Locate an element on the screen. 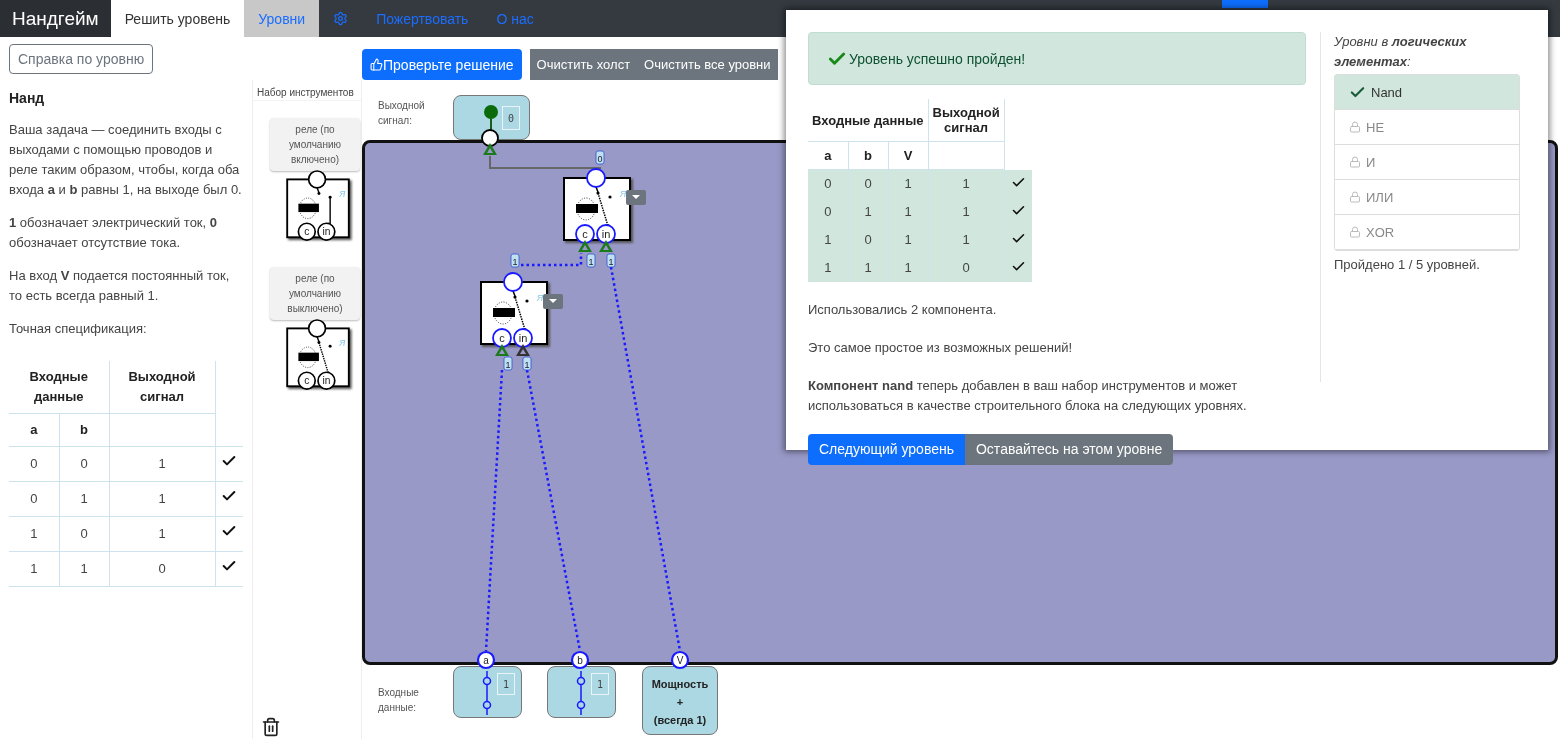 Image resolution: width=1560 pixels, height=739 pixels. result-text: Это самое простое из возможных решений! is located at coordinates (941, 347).